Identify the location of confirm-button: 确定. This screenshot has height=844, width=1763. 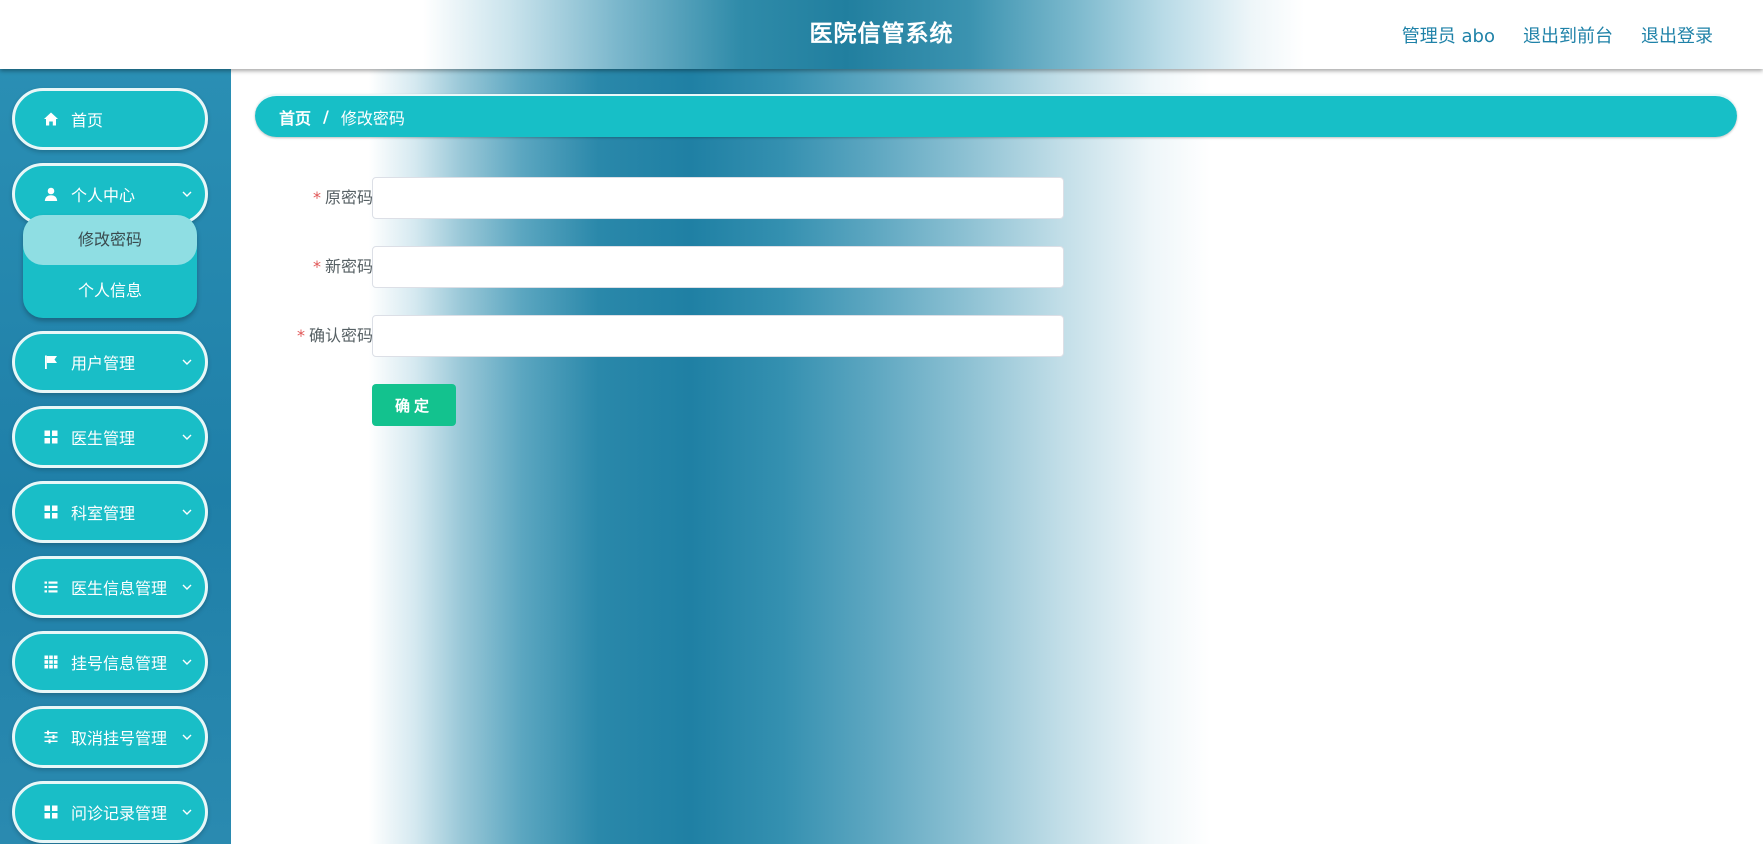
(414, 405).